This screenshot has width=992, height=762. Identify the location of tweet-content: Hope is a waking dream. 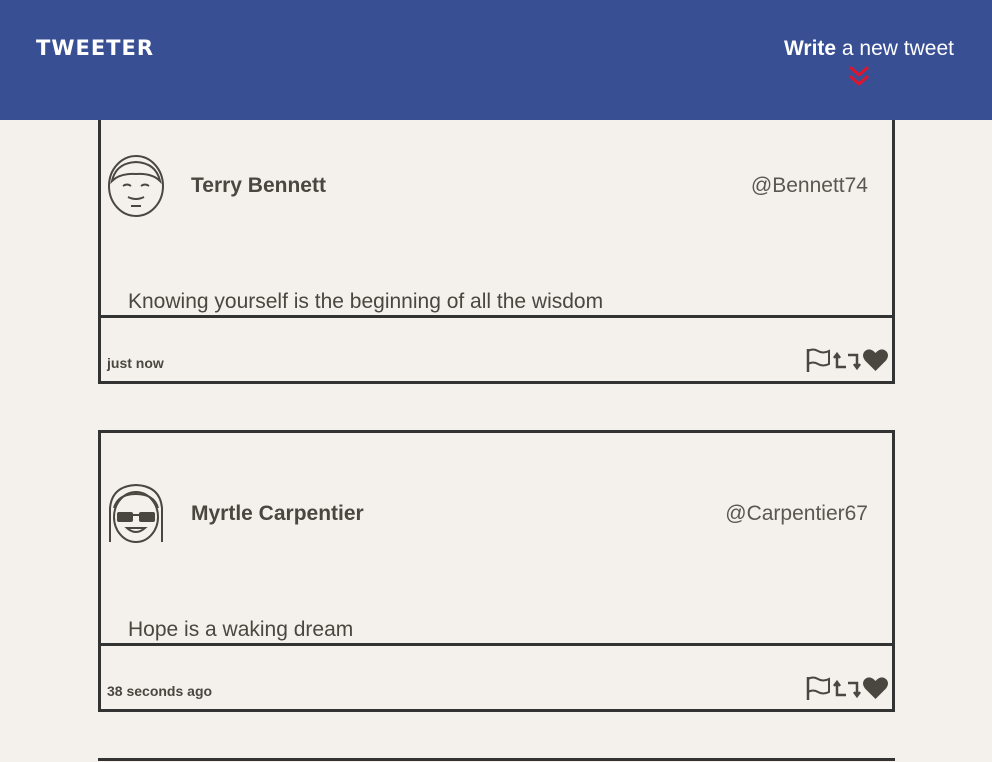
(241, 629).